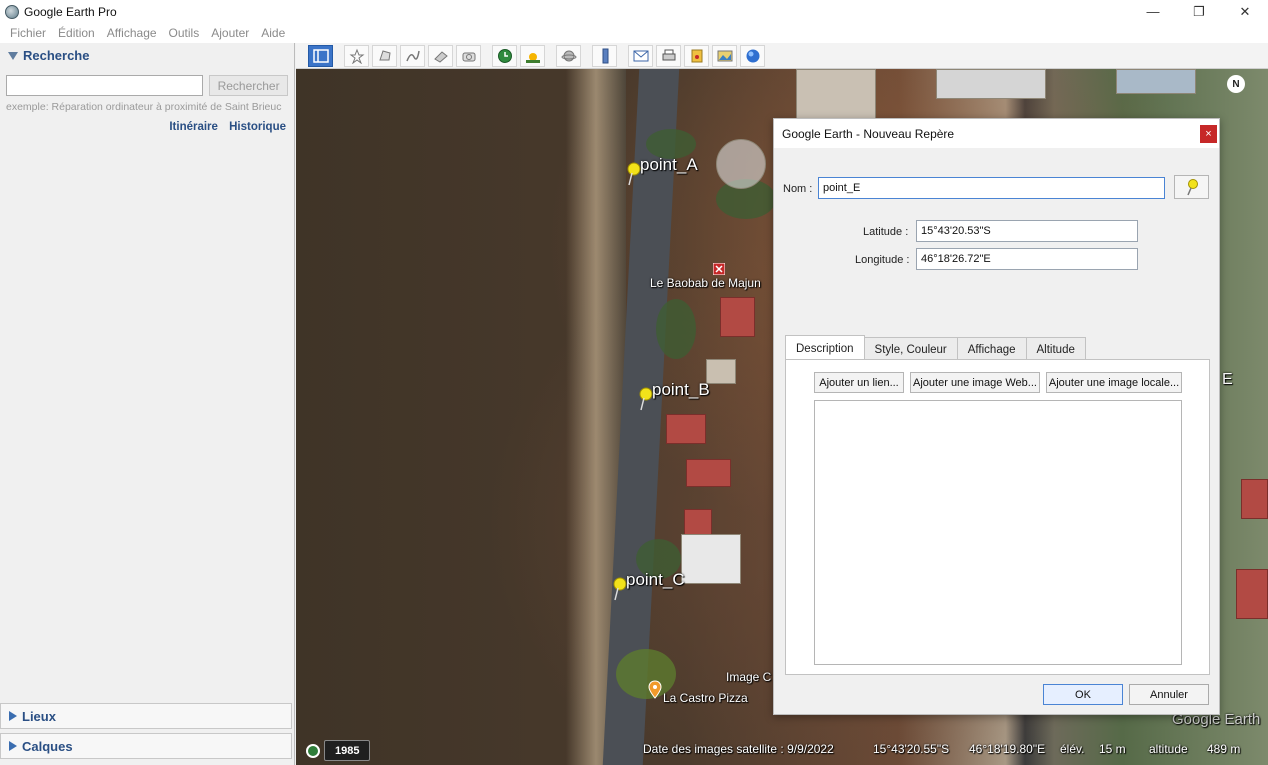  Describe the element at coordinates (1153, 11) in the screenshot. I see `minimize-button: —` at that location.